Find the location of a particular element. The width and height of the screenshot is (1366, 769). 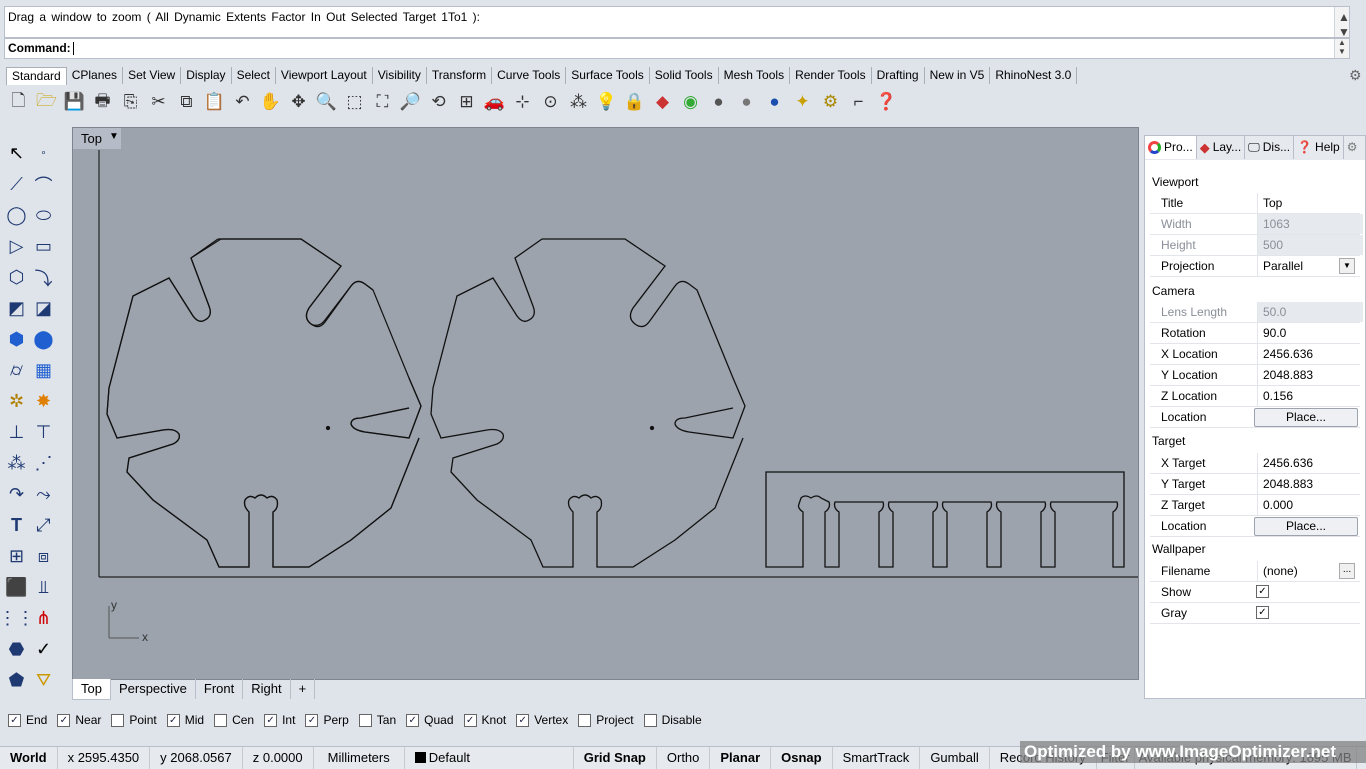

add-viewport-tab: + is located at coordinates (303, 689).